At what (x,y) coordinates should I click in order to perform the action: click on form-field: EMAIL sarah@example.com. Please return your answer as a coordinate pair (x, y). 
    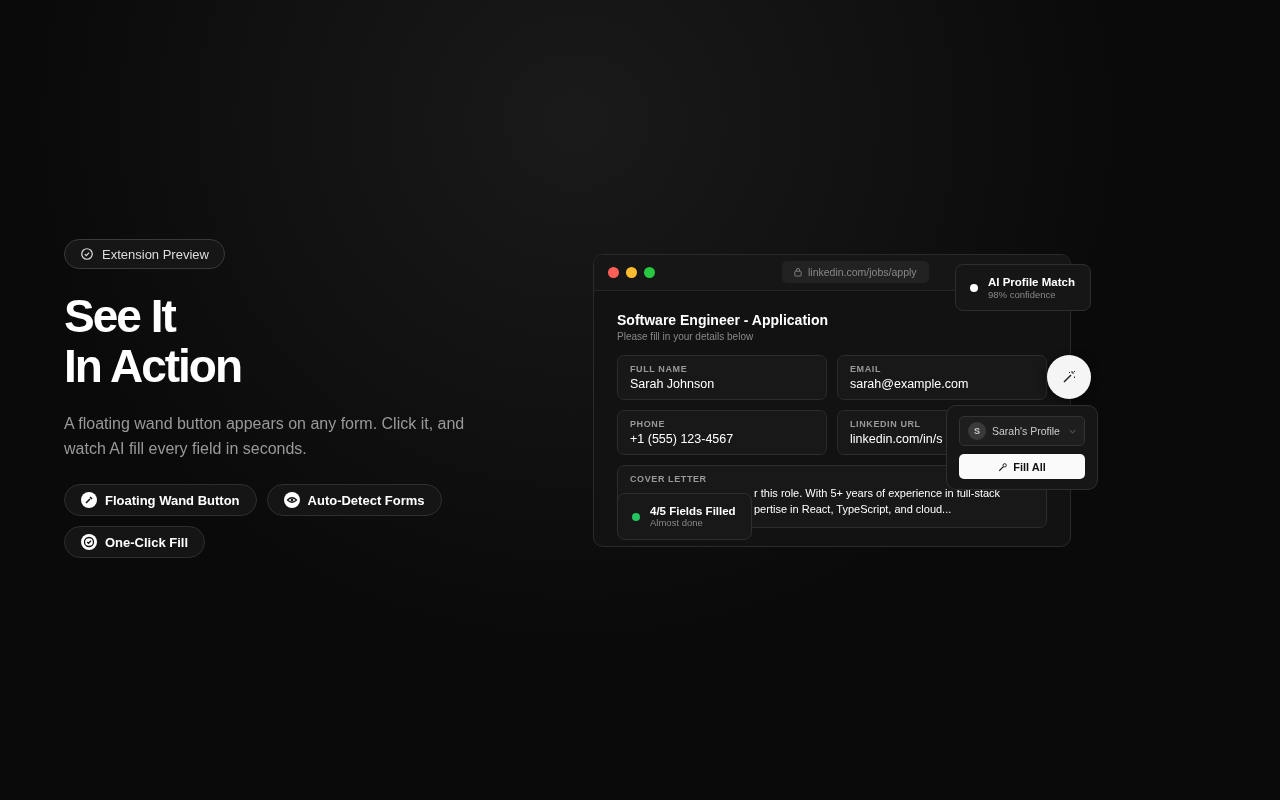
    Looking at the image, I should click on (942, 377).